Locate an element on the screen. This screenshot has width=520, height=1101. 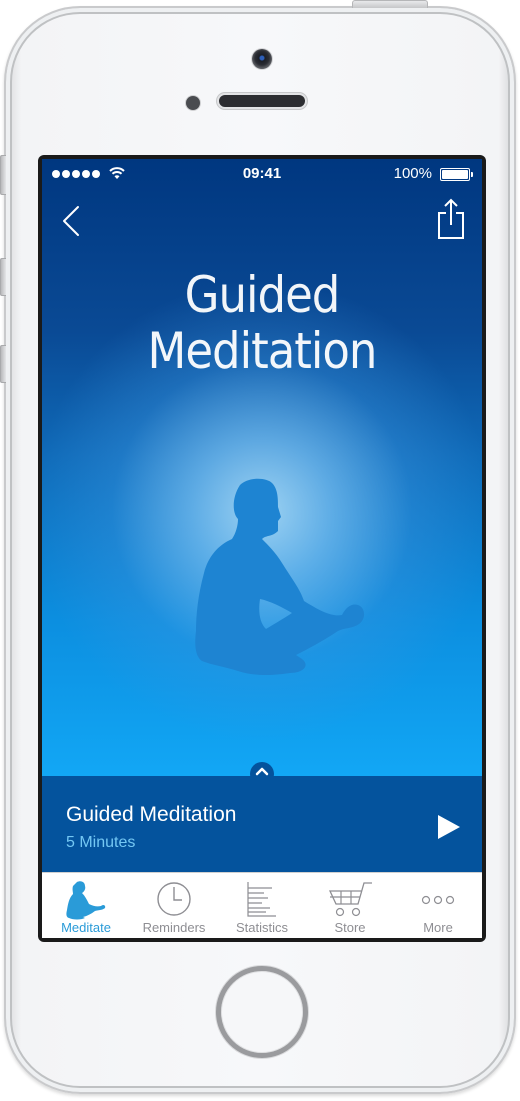
title-line-2: Meditation is located at coordinates (262, 351).